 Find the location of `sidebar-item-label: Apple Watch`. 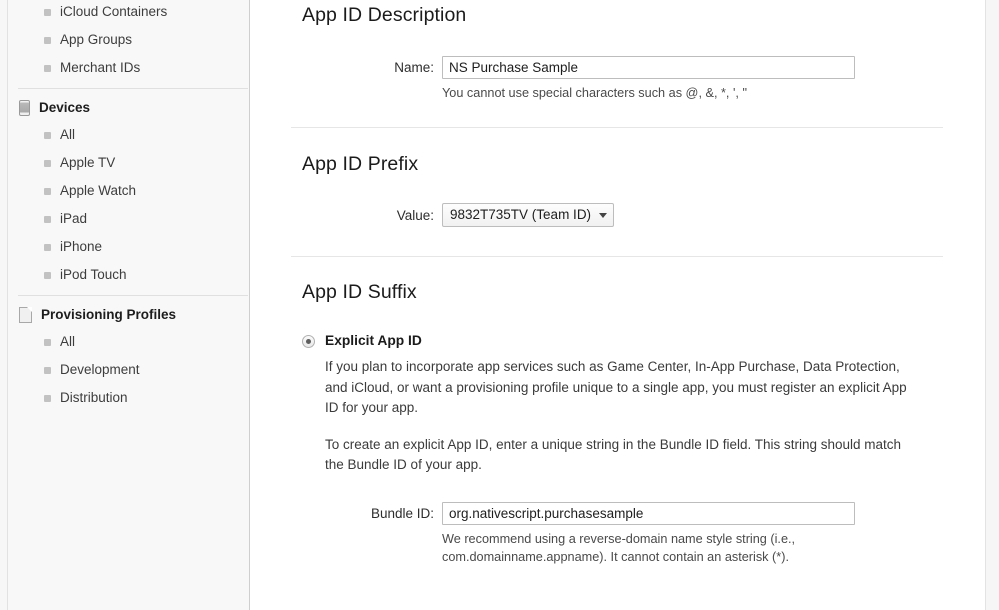

sidebar-item-label: Apple Watch is located at coordinates (98, 191).